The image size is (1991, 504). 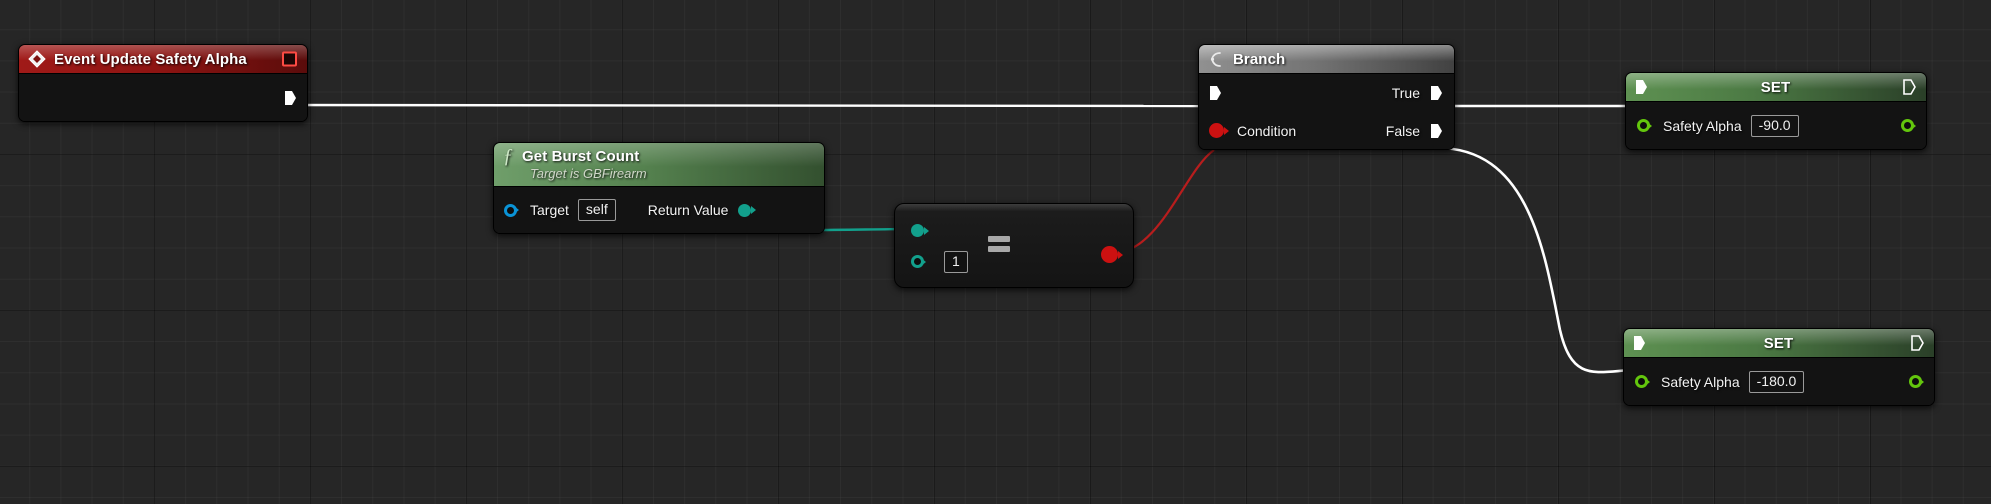 I want to click on branch-exec-input-pin, so click(x=1215, y=93).